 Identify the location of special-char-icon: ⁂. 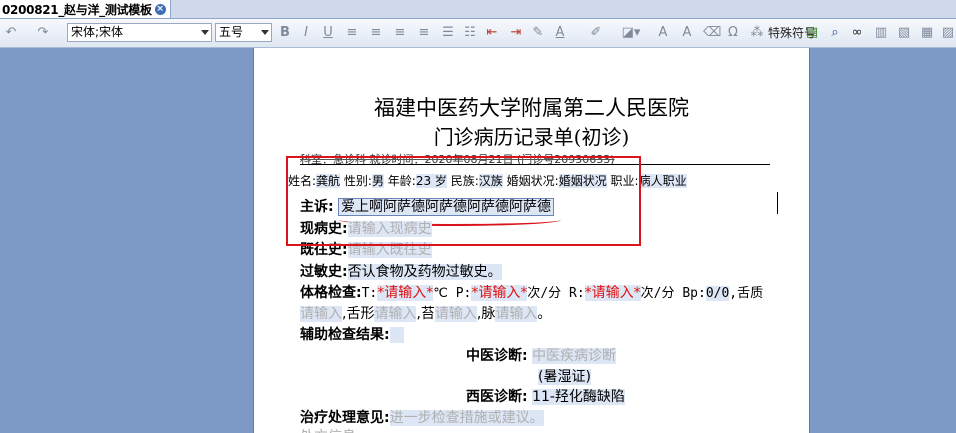
(757, 33).